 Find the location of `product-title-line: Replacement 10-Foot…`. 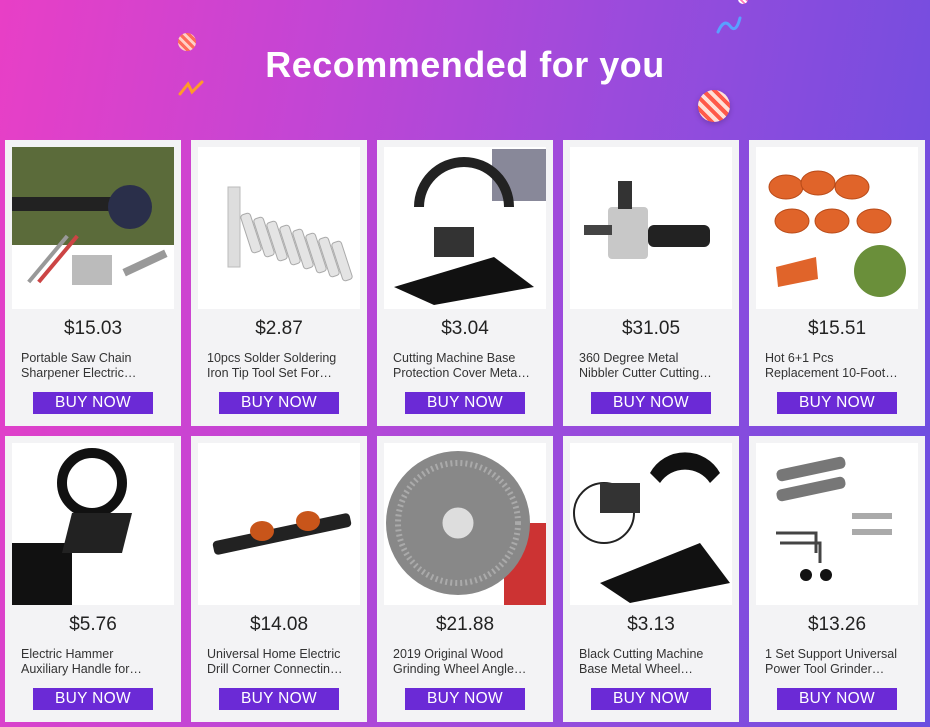

product-title-line: Replacement 10-Foot… is located at coordinates (831, 373).